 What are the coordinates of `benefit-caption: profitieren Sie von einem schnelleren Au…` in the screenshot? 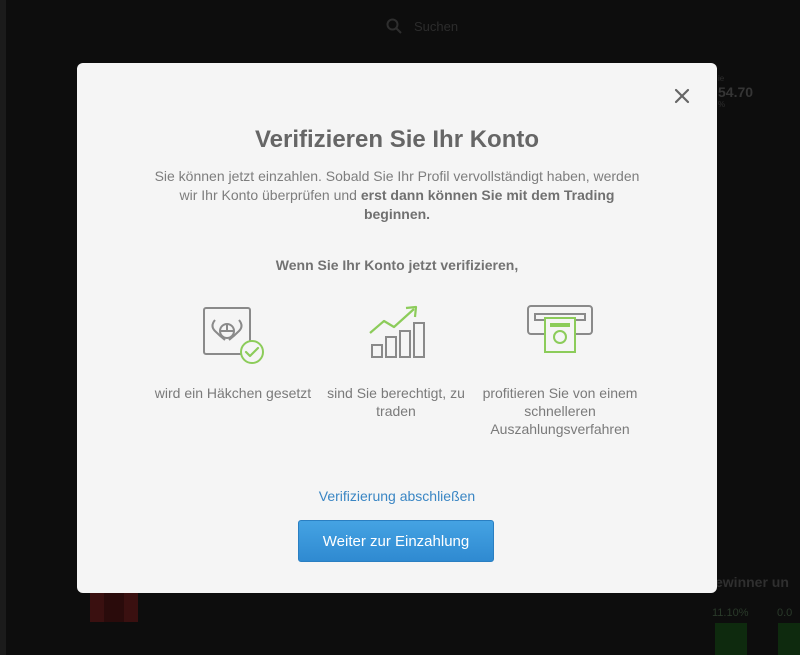 It's located at (560, 411).